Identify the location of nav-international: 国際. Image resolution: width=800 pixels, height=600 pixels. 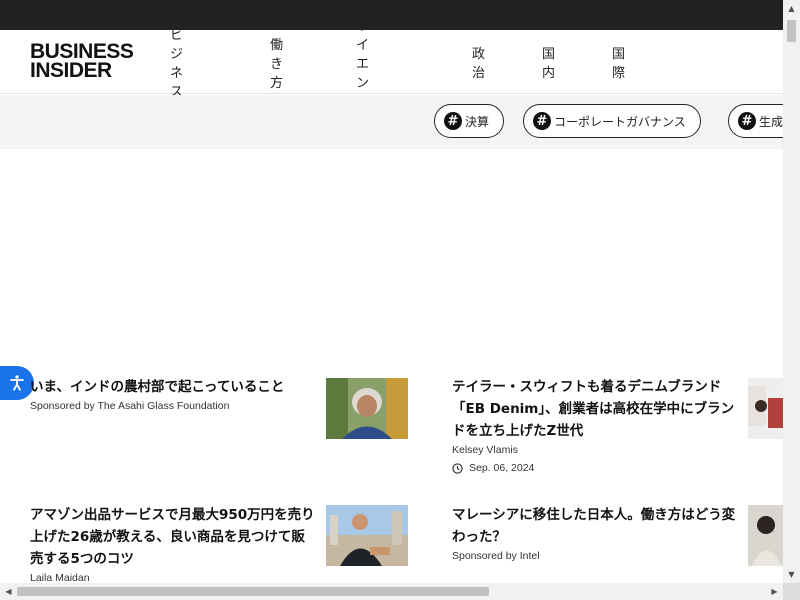
(620, 62).